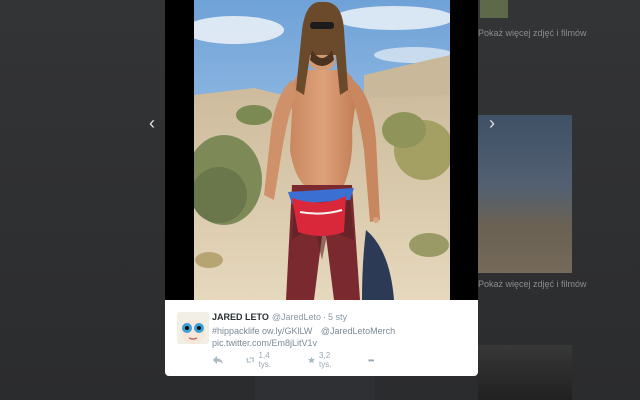 The height and width of the screenshot is (400, 640). I want to click on mention-link: @JaredLetoMerch, so click(358, 331).